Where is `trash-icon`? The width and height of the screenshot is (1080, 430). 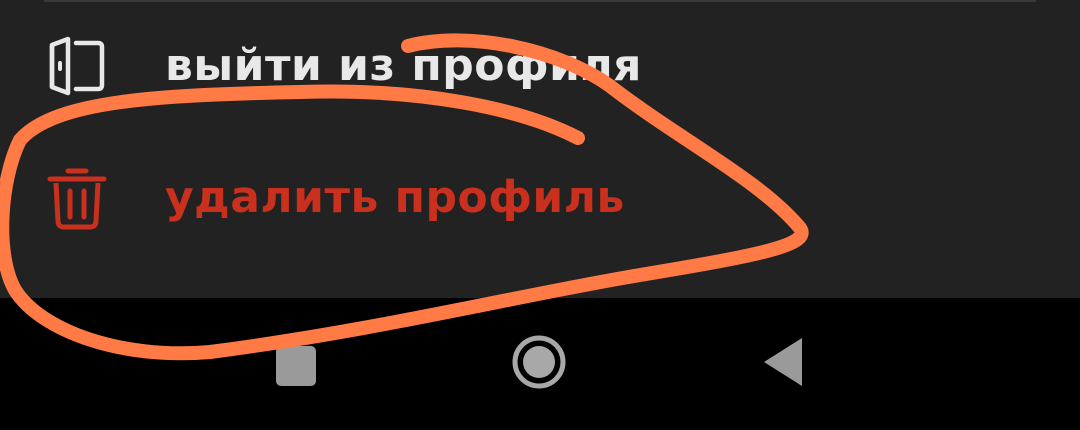
trash-icon is located at coordinates (77, 199).